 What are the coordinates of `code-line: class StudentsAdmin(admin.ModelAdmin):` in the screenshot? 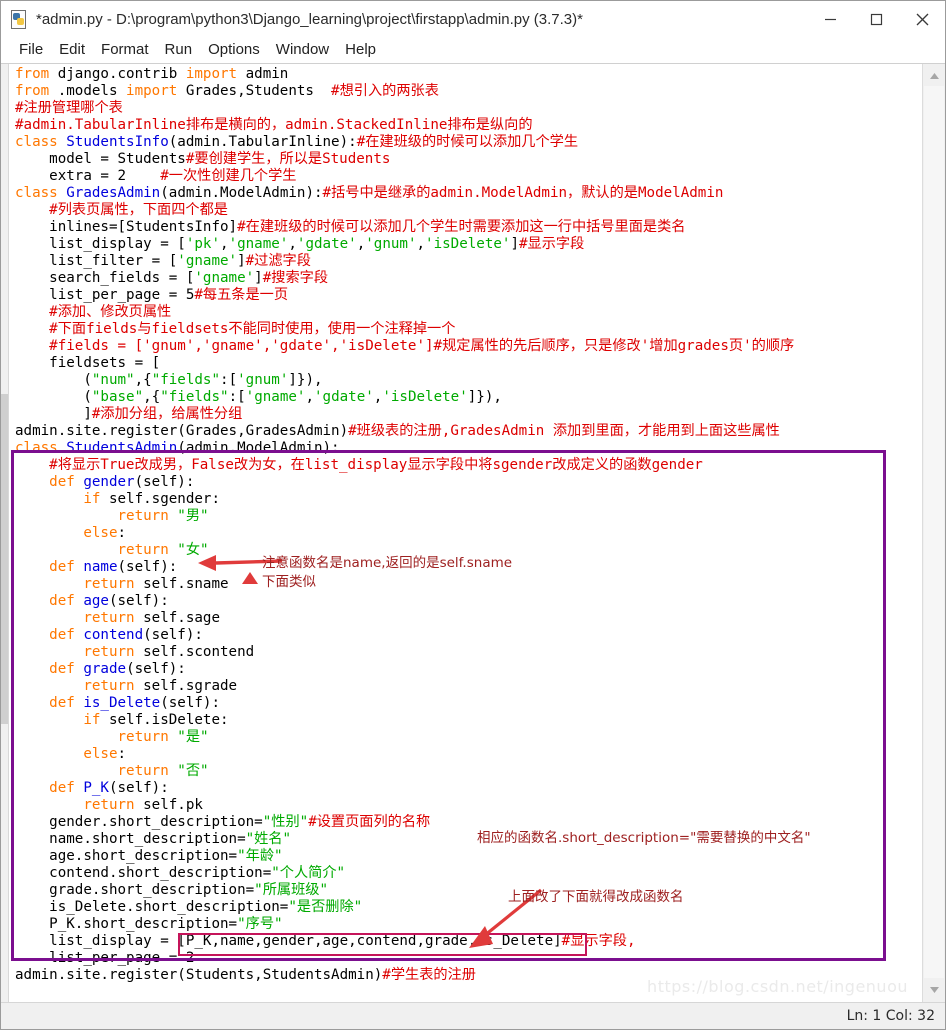 It's located at (468, 448).